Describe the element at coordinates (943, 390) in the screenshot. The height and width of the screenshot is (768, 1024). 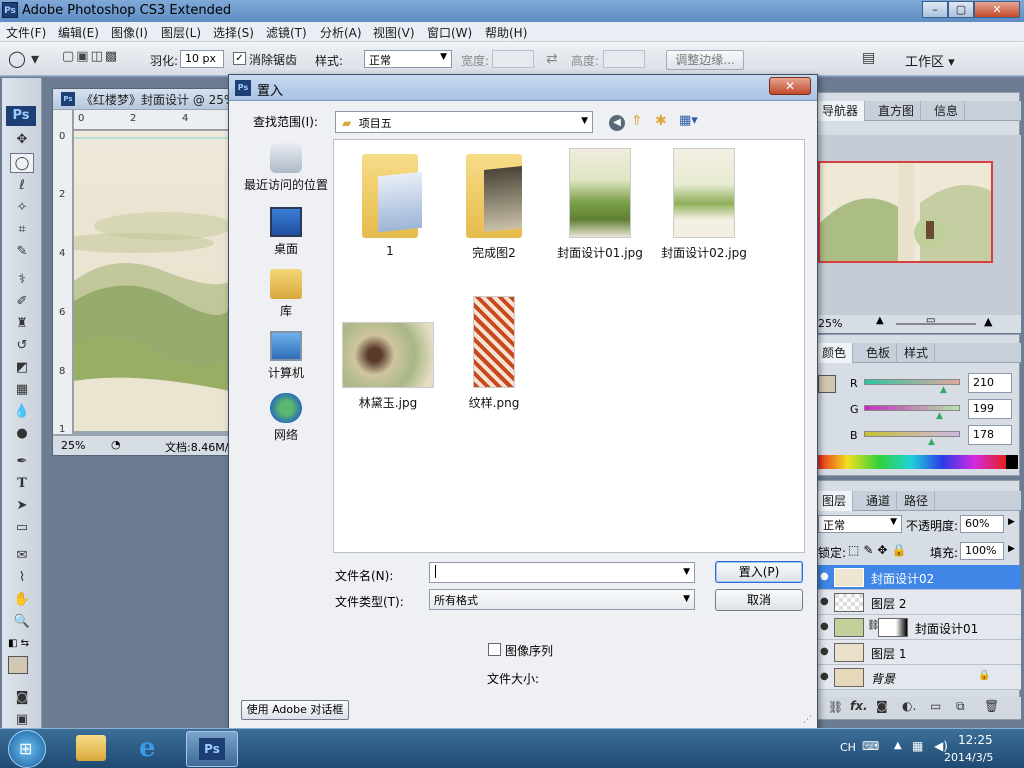
I see `red-slider-handle-icon: ▲` at that location.